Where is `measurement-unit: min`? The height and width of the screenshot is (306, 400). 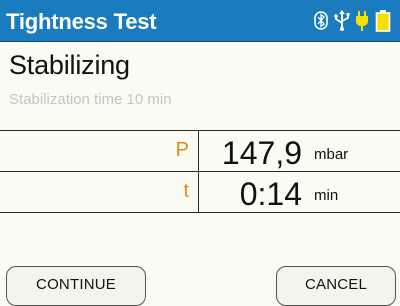
measurement-unit: min is located at coordinates (326, 195).